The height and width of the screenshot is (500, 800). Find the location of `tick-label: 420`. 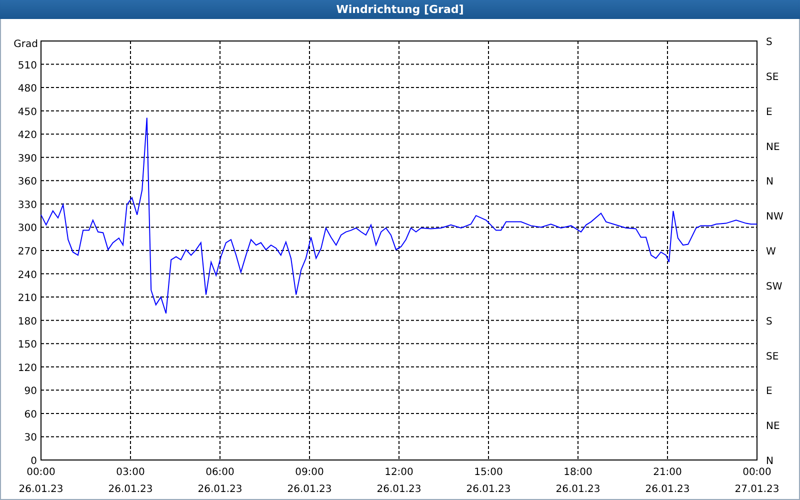

tick-label: 420 is located at coordinates (27, 136).